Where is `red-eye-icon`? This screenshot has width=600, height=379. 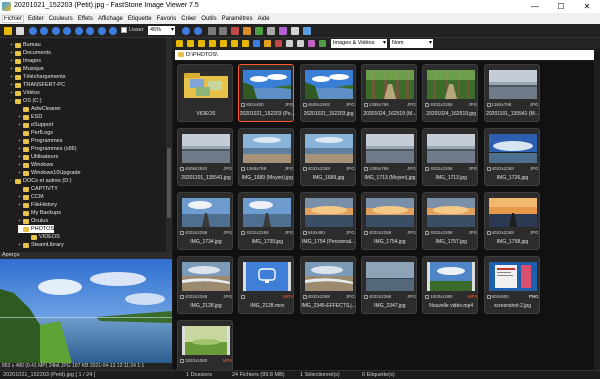 red-eye-icon is located at coordinates (235, 31).